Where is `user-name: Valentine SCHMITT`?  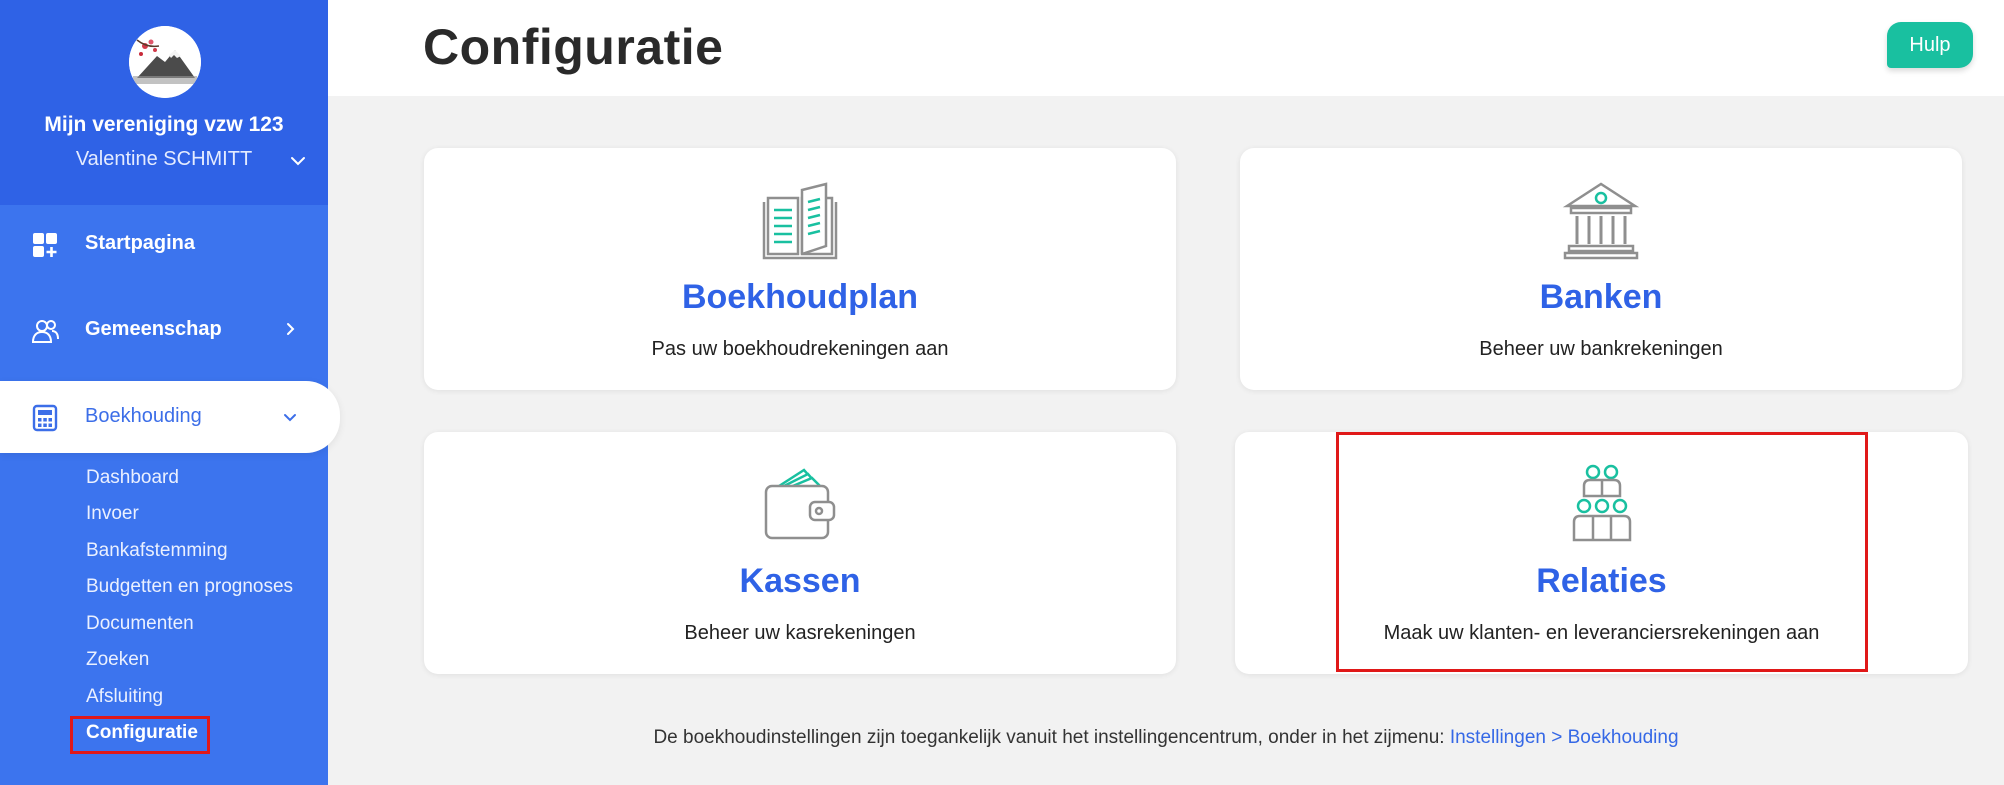
user-name: Valentine SCHMITT is located at coordinates (164, 159).